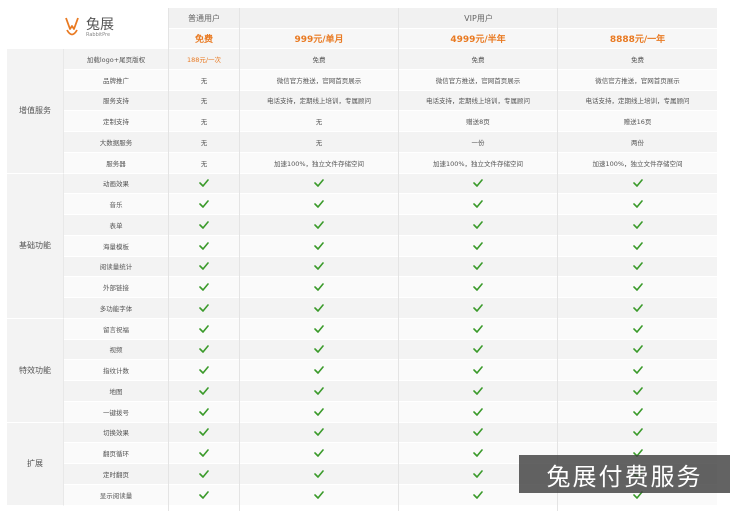  I want to click on feature-label: 指纹计数, so click(116, 371).